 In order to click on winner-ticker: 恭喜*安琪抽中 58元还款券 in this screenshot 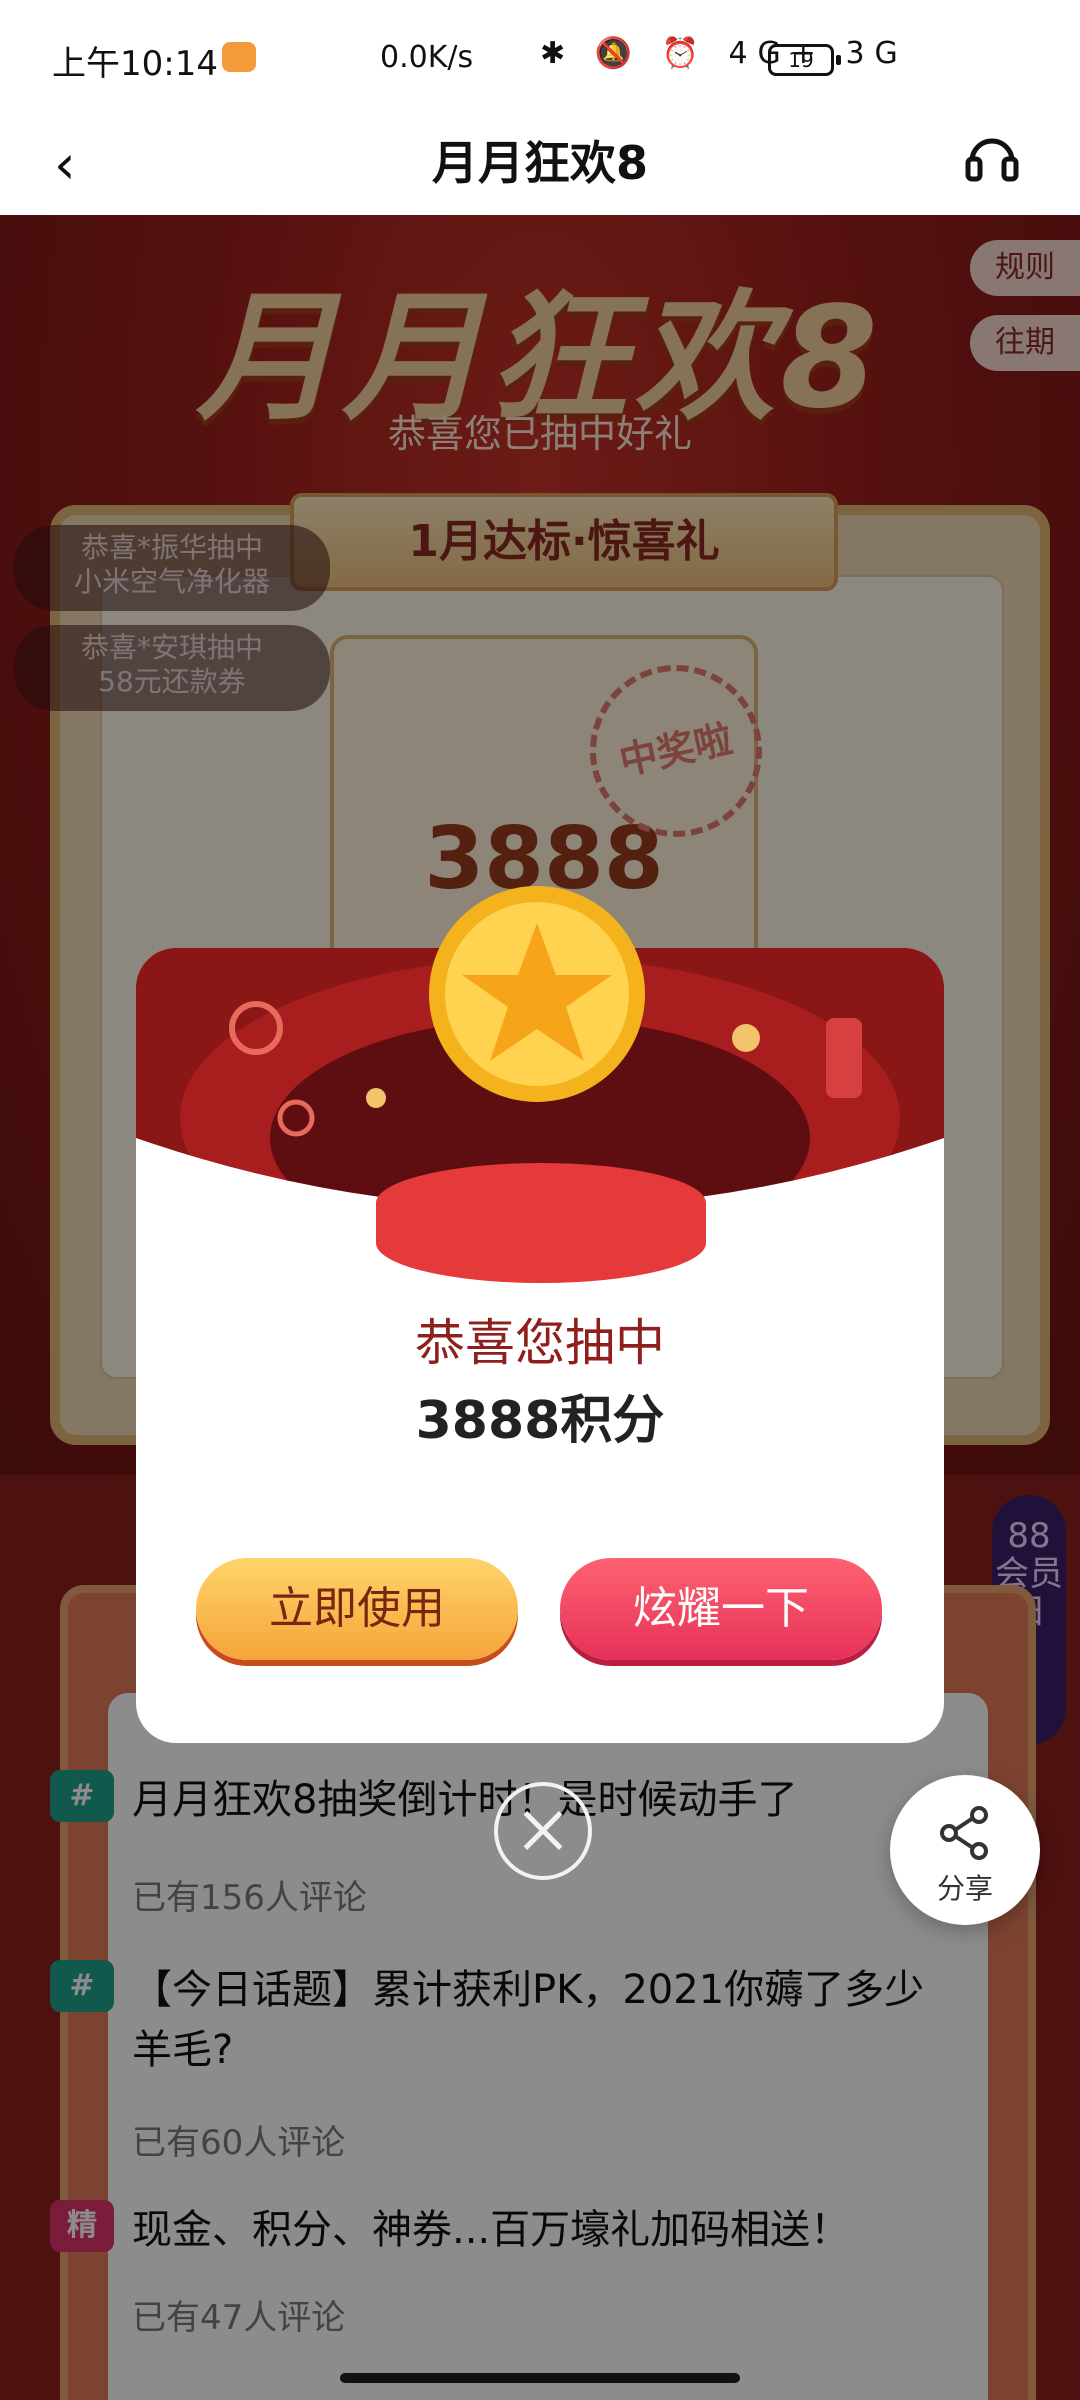, I will do `click(172, 668)`.